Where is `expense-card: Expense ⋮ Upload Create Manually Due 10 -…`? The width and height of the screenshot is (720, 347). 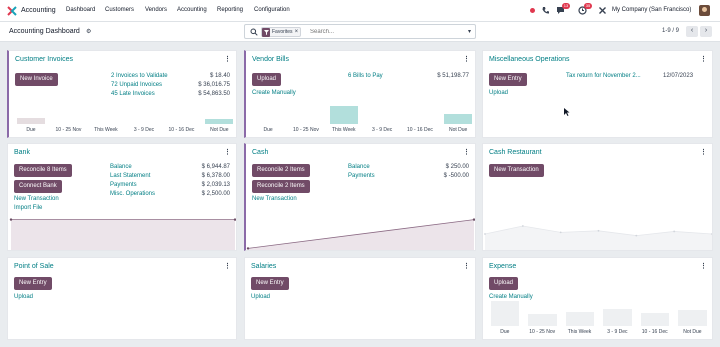
expense-card: Expense ⋮ Upload Create Manually Due 10 -… is located at coordinates (597, 298).